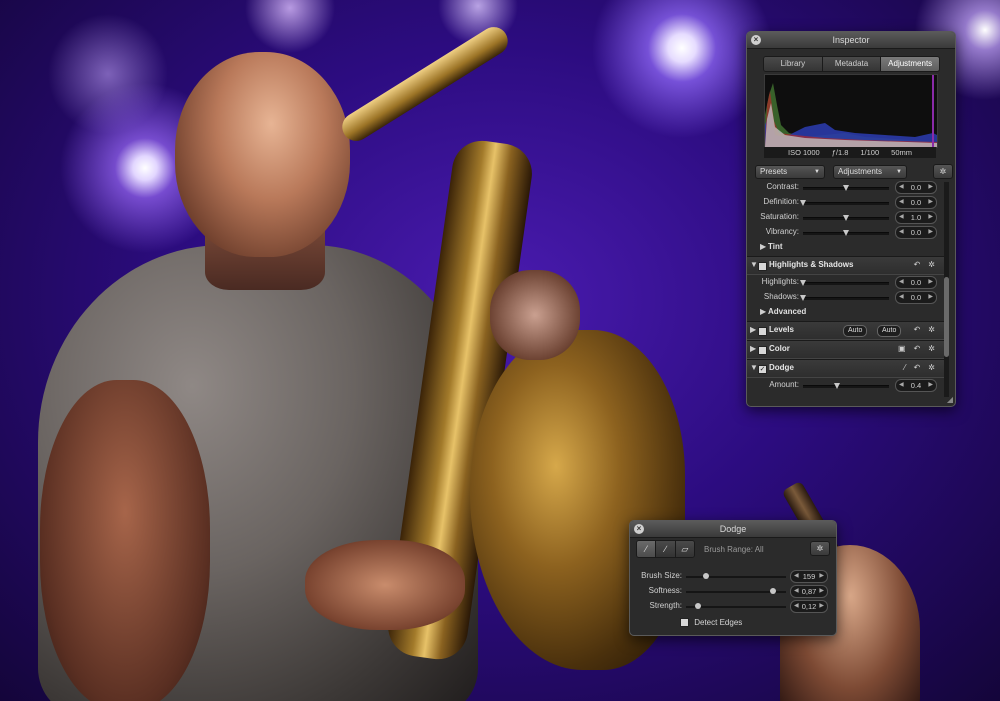 The image size is (1000, 701). What do you see at coordinates (946, 317) in the screenshot?
I see `scrollbar-thumb` at bounding box center [946, 317].